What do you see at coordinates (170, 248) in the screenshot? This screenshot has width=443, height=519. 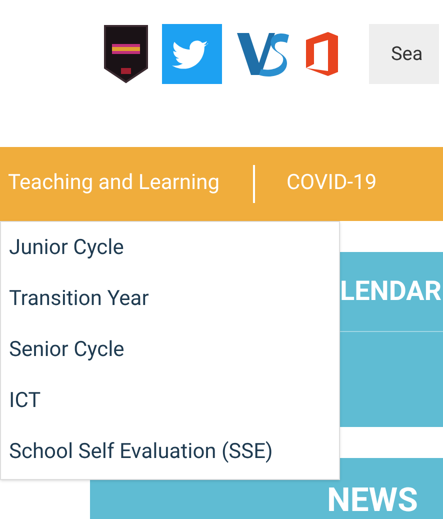 I see `menu-item: Junior Cycle` at bounding box center [170, 248].